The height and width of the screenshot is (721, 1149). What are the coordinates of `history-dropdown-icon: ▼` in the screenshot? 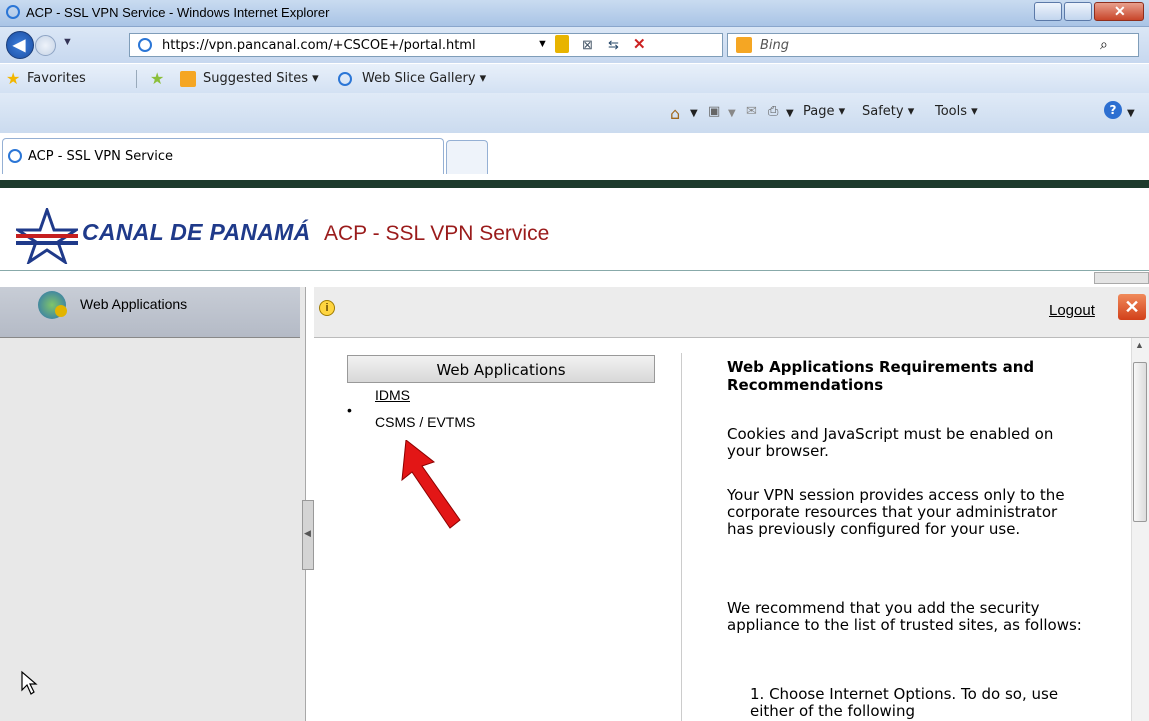 It's located at (67, 42).